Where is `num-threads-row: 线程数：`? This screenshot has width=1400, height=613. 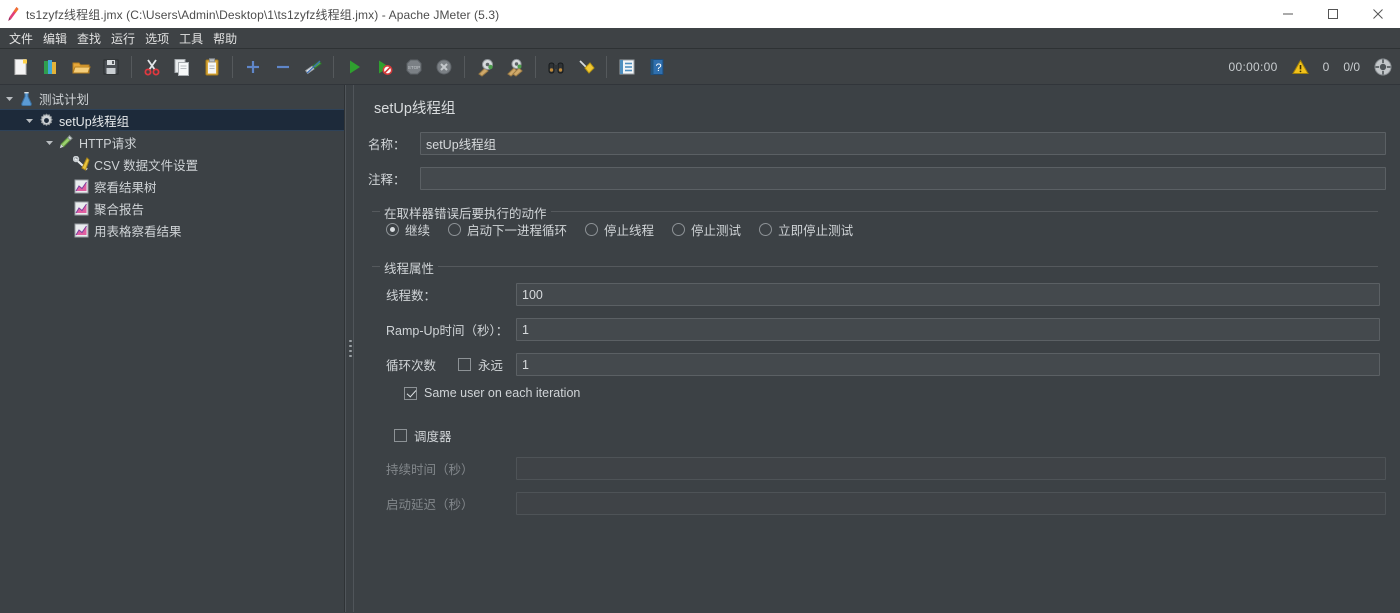 num-threads-row: 线程数： is located at coordinates (883, 294).